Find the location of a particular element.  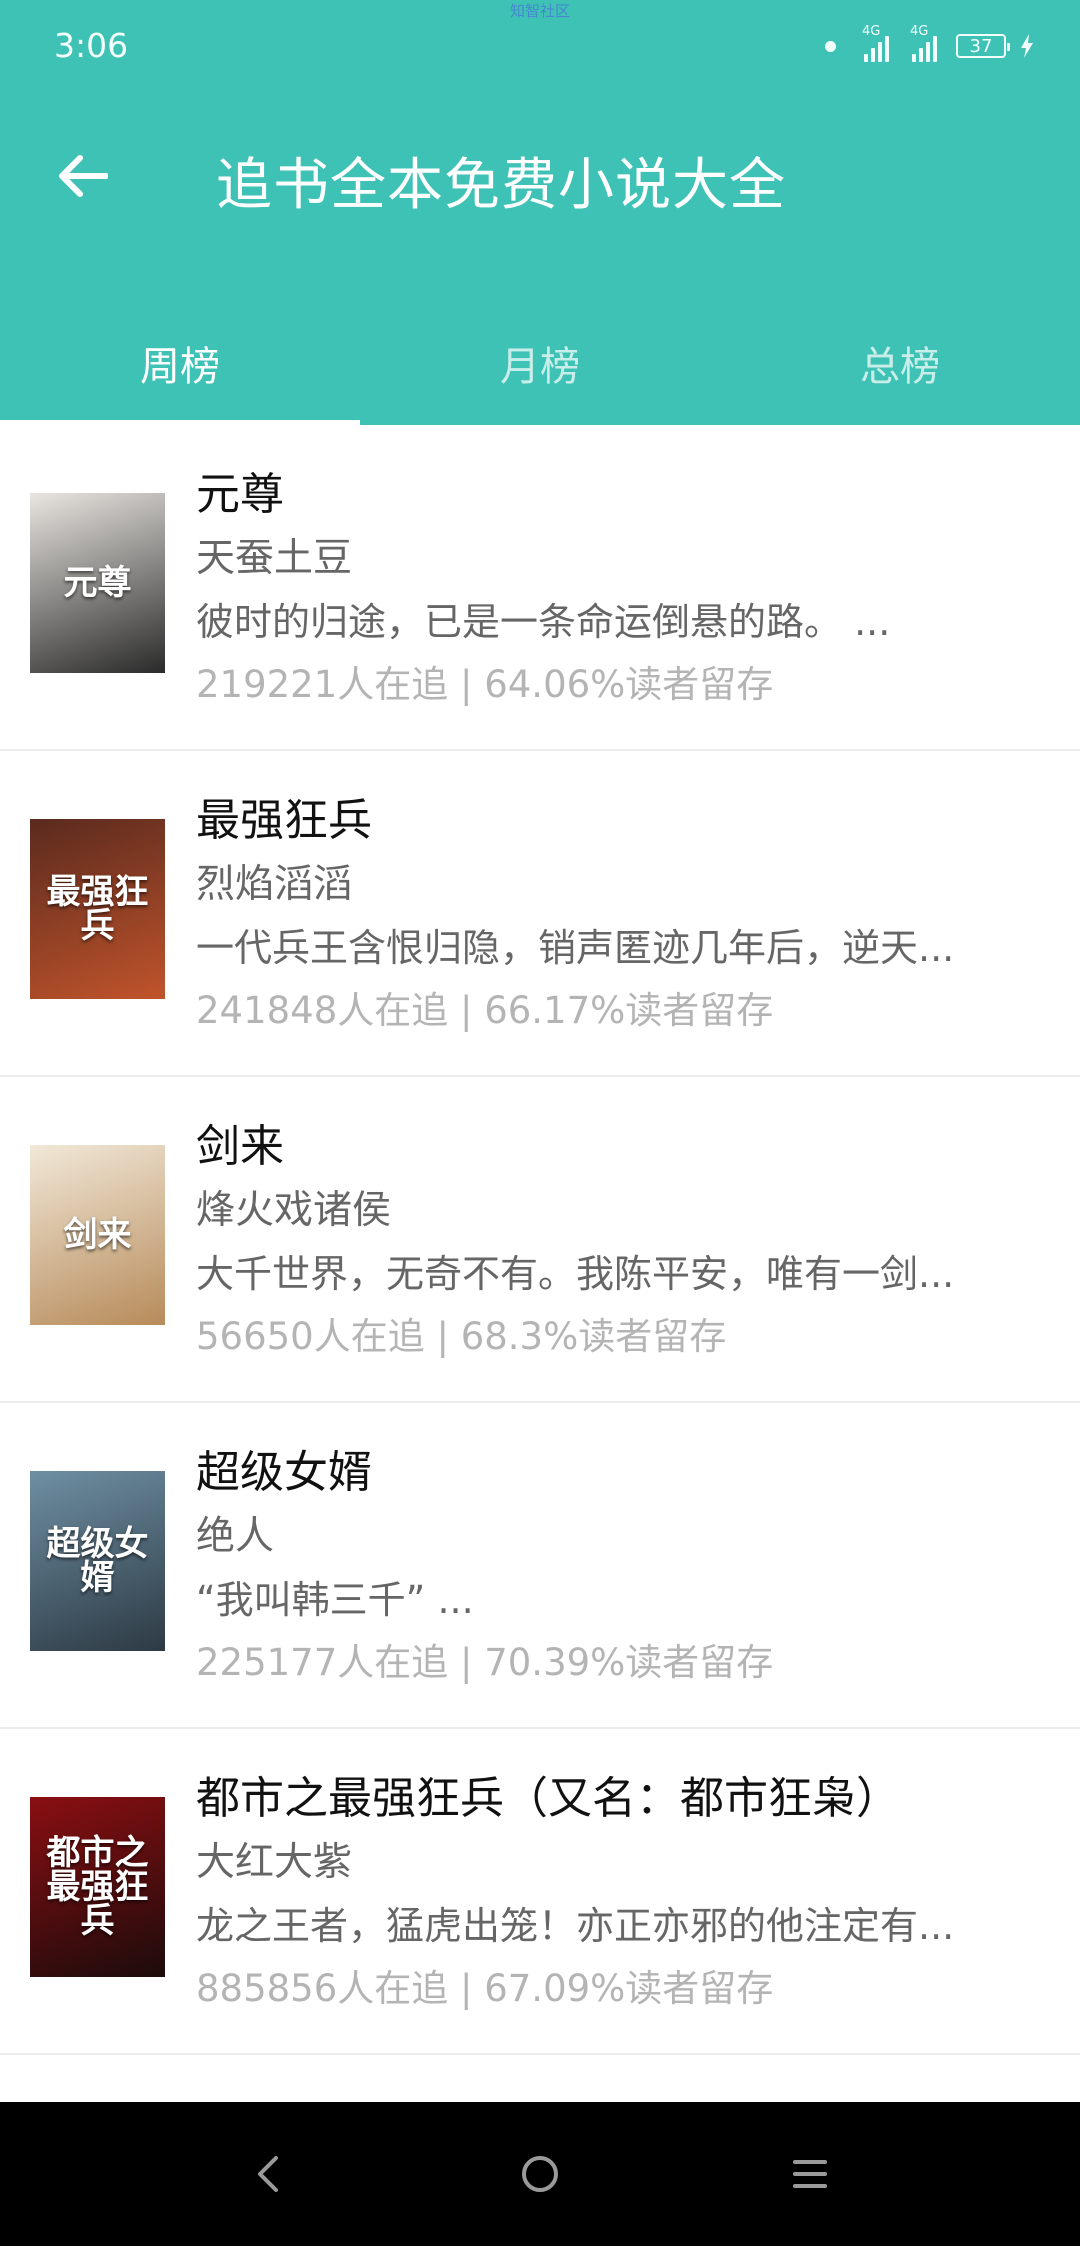

book-title: 元尊 is located at coordinates (240, 494).